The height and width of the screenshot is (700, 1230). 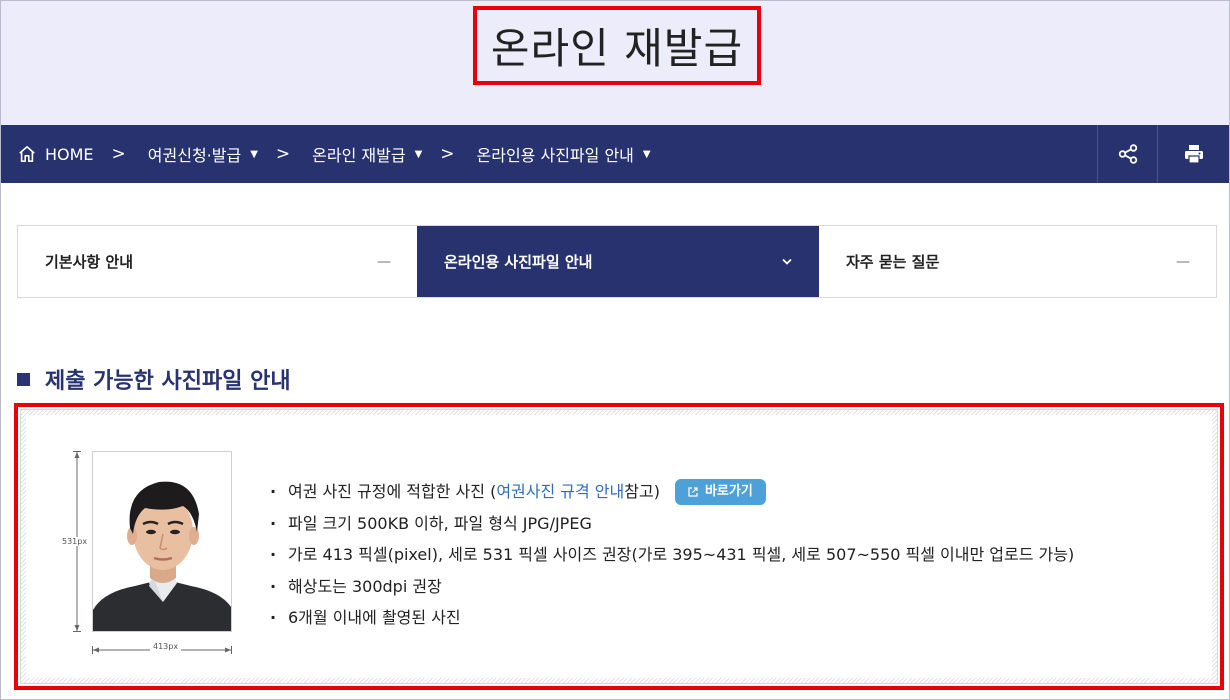 I want to click on breadcrumb-item-passport-apply: 여권신청·발급 ▼, so click(x=203, y=154).